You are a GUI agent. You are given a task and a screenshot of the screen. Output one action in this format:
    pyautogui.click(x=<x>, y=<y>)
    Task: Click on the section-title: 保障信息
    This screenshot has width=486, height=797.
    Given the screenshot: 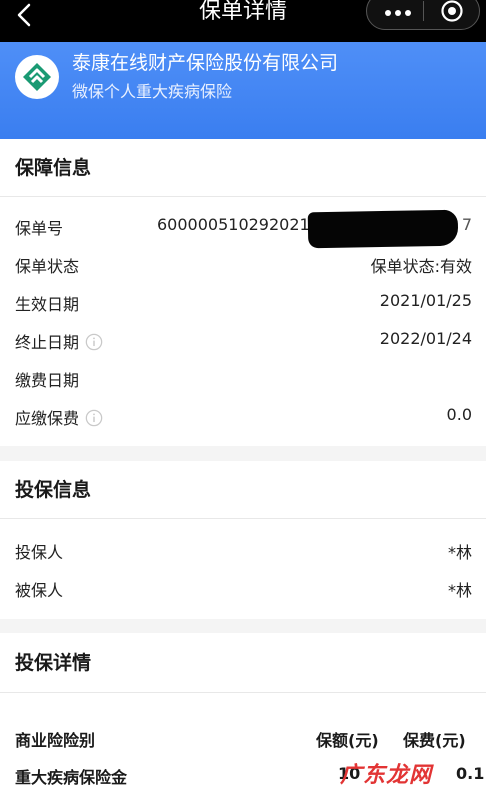 What is the action you would take?
    pyautogui.click(x=243, y=168)
    